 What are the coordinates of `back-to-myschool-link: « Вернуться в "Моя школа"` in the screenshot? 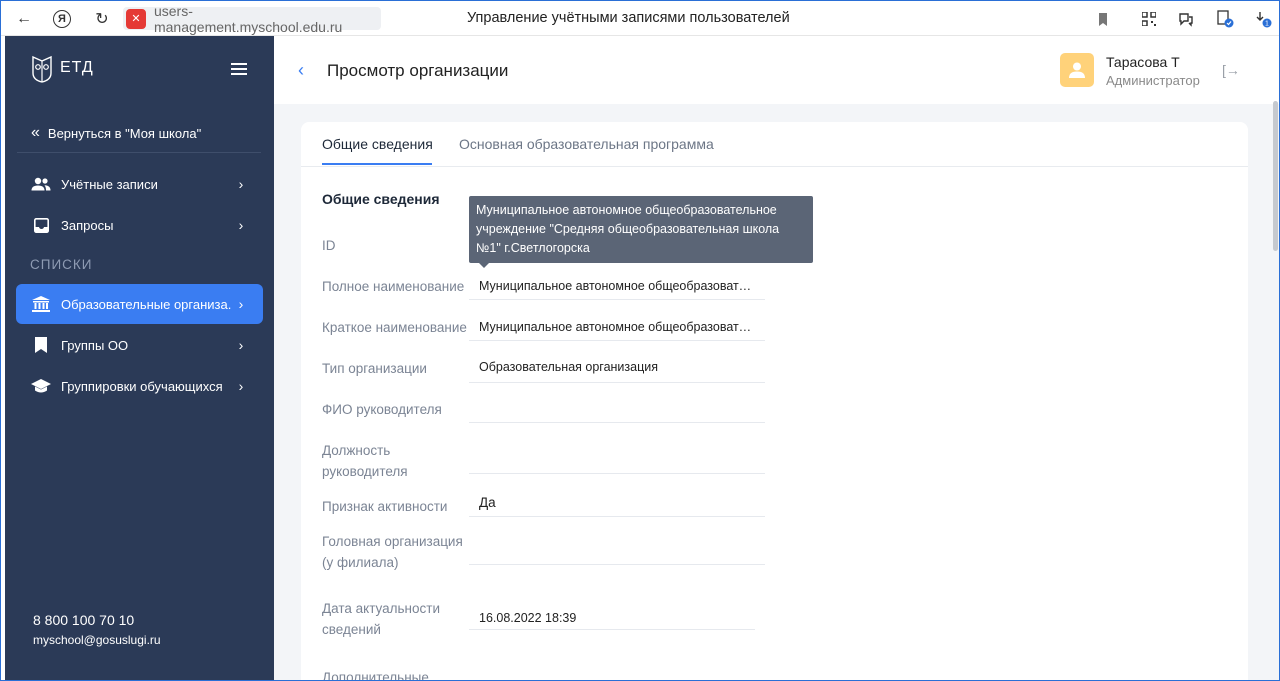 It's located at (116, 133).